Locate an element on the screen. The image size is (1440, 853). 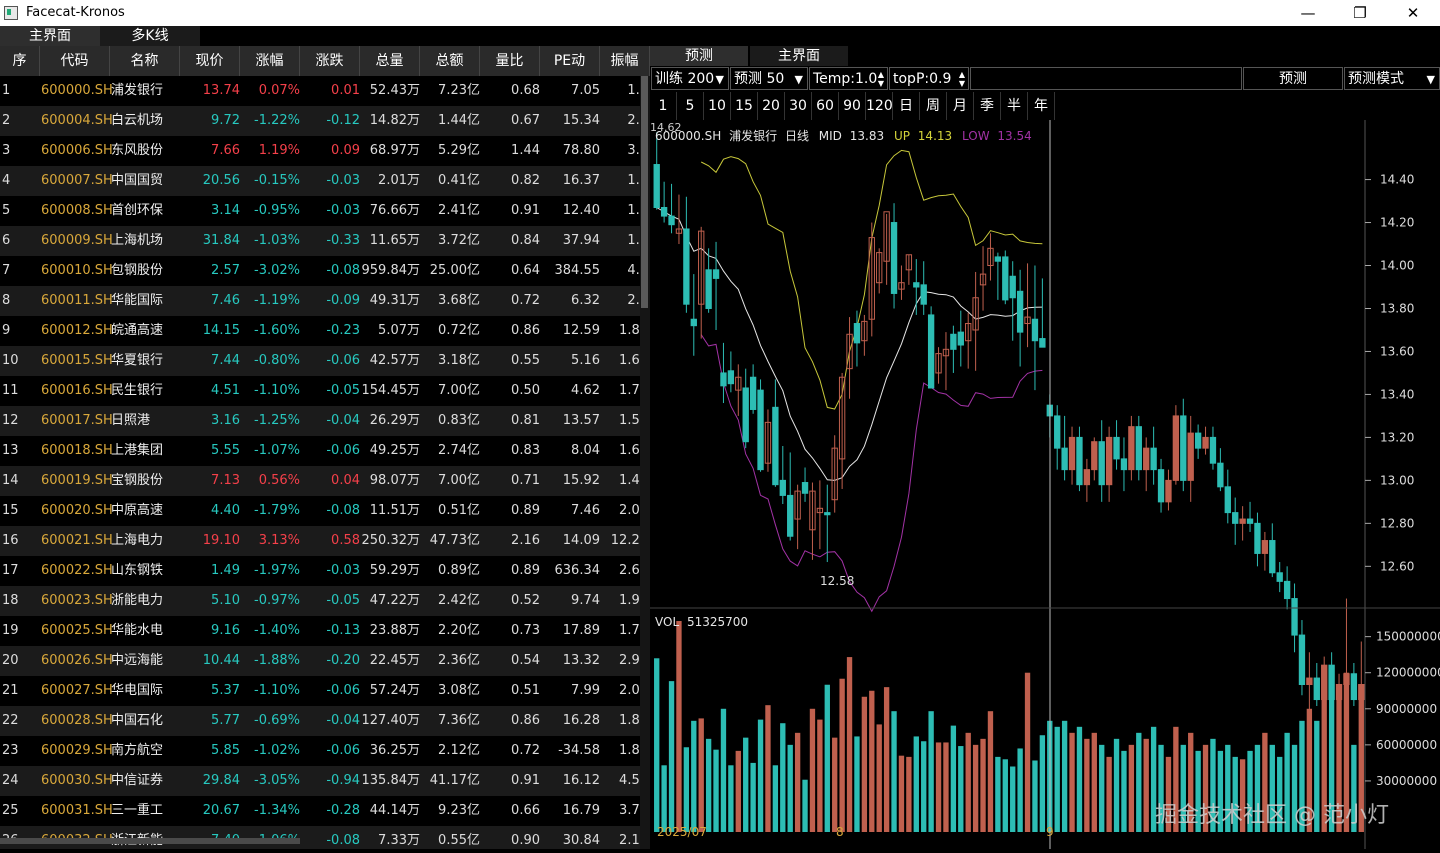
column-header: 总量 is located at coordinates (390, 61).